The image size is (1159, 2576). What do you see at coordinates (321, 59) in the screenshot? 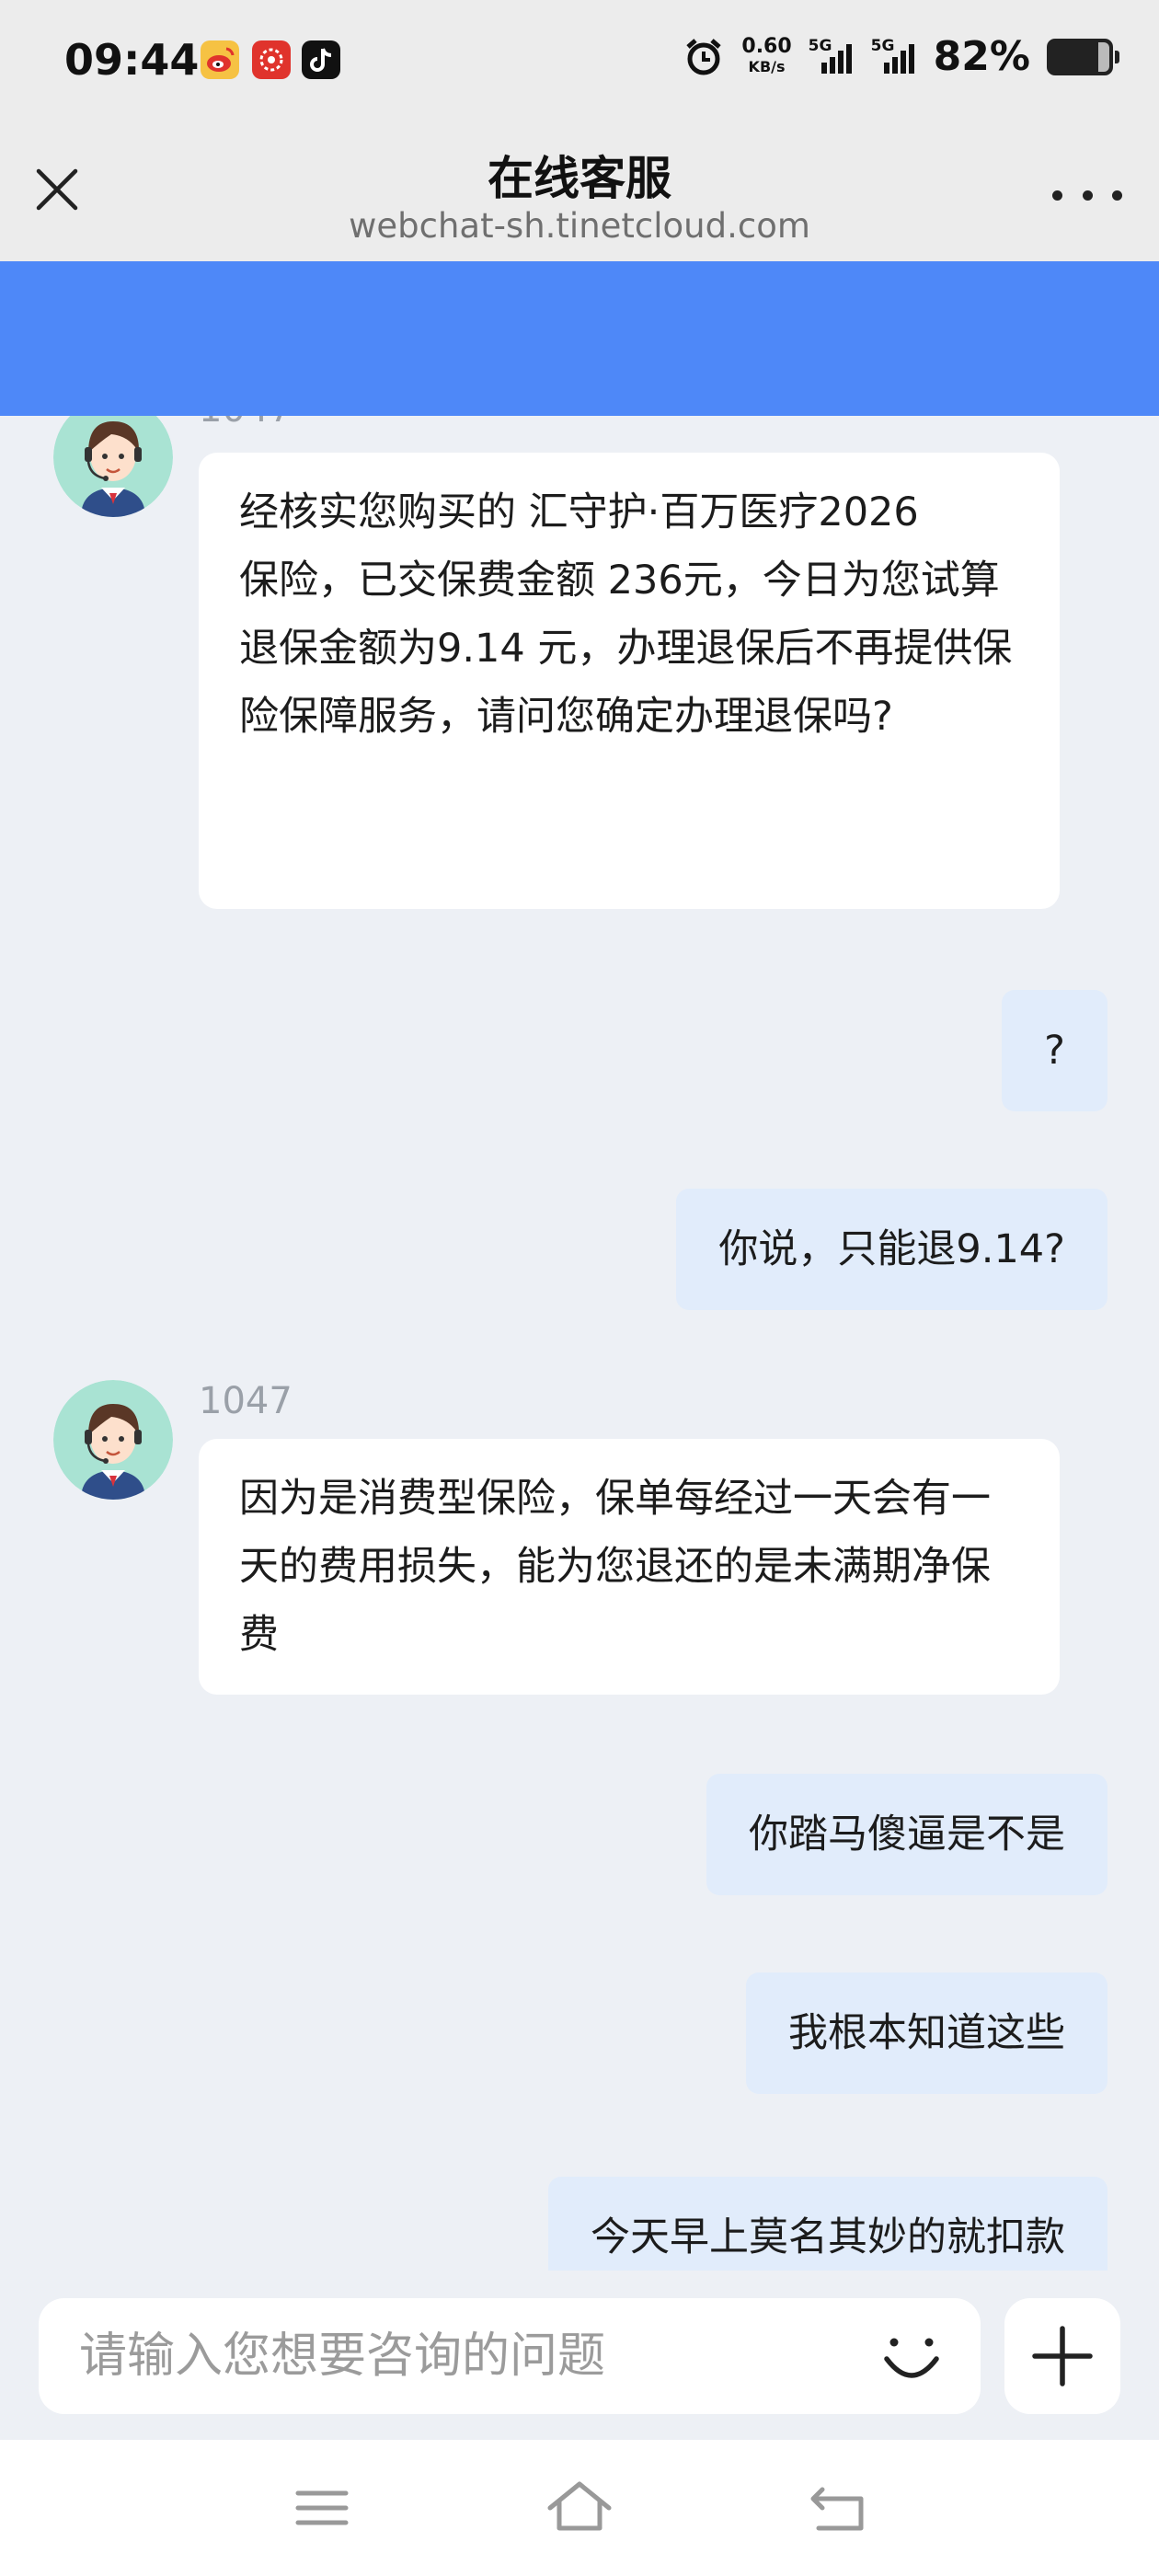
I see `tiktok-icon` at bounding box center [321, 59].